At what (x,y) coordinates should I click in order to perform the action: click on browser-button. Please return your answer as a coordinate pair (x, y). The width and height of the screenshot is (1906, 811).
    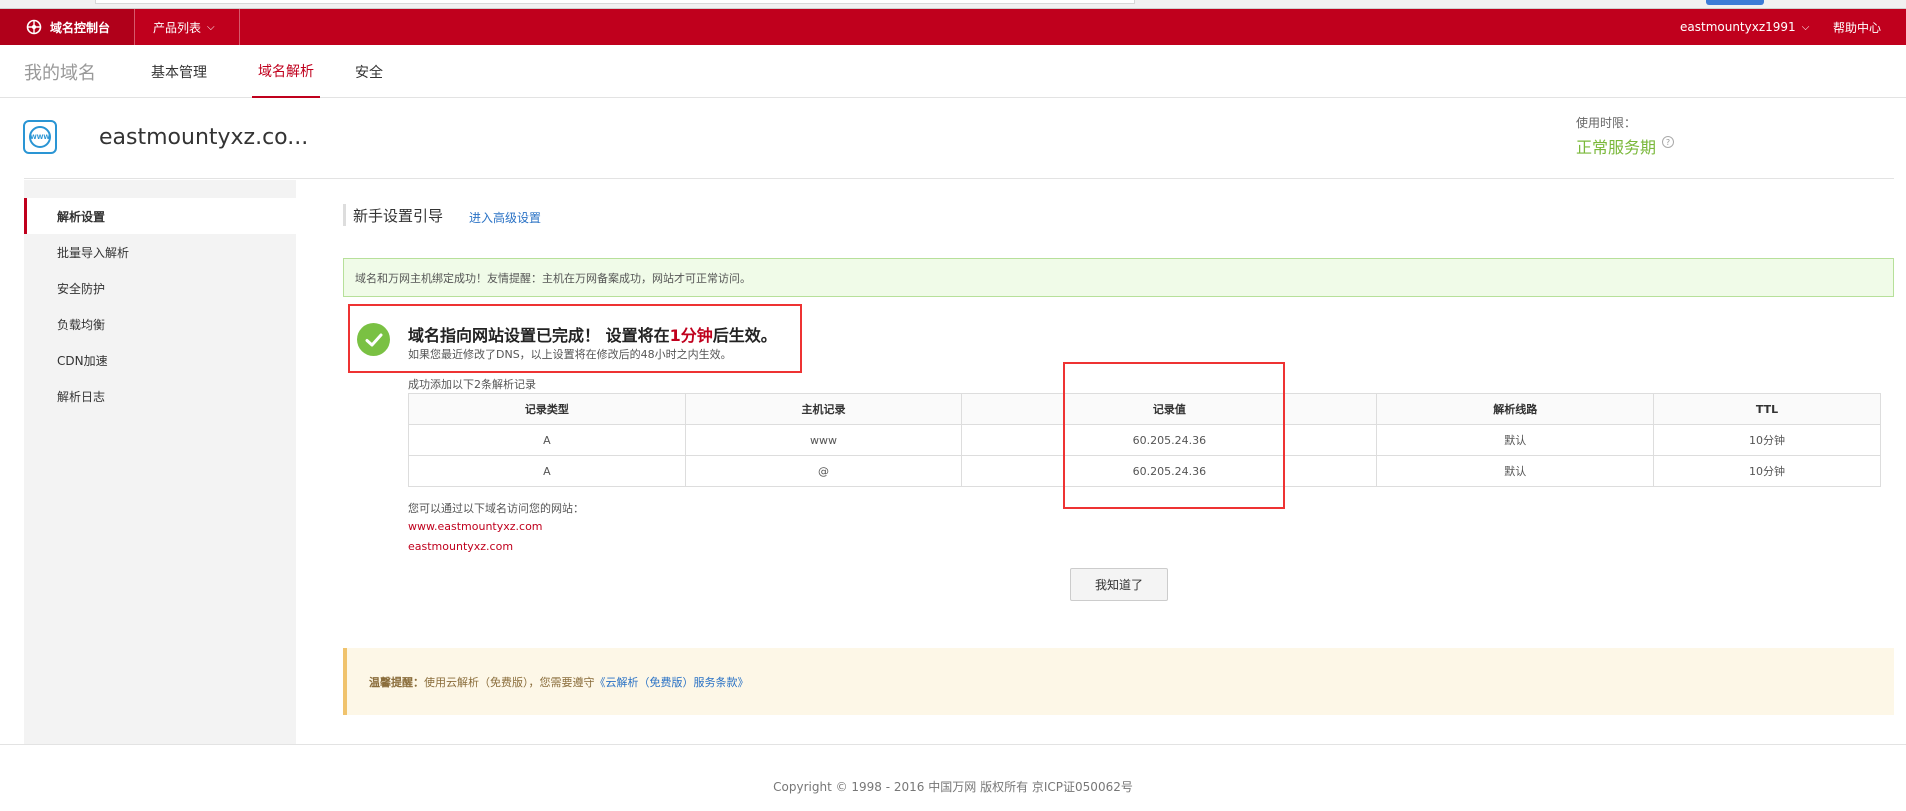
    Looking at the image, I should click on (1735, 2).